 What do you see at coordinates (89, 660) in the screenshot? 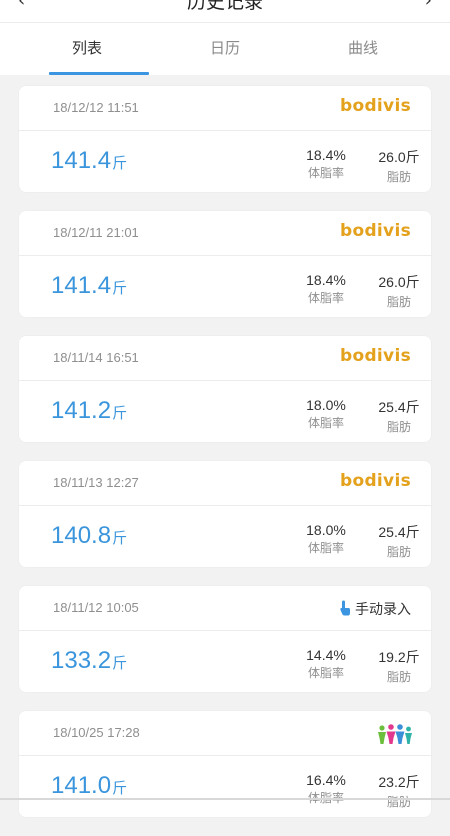
I see `weight-value: 133.2斤` at bounding box center [89, 660].